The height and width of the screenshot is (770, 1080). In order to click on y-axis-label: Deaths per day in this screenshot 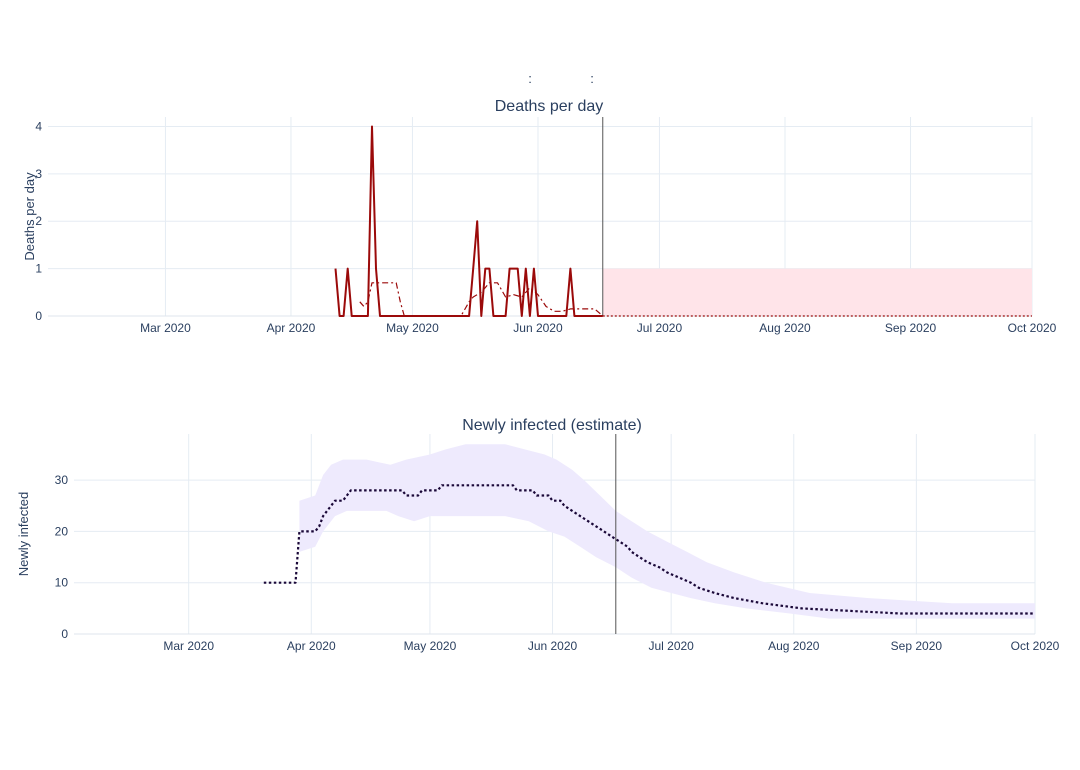, I will do `click(29, 216)`.